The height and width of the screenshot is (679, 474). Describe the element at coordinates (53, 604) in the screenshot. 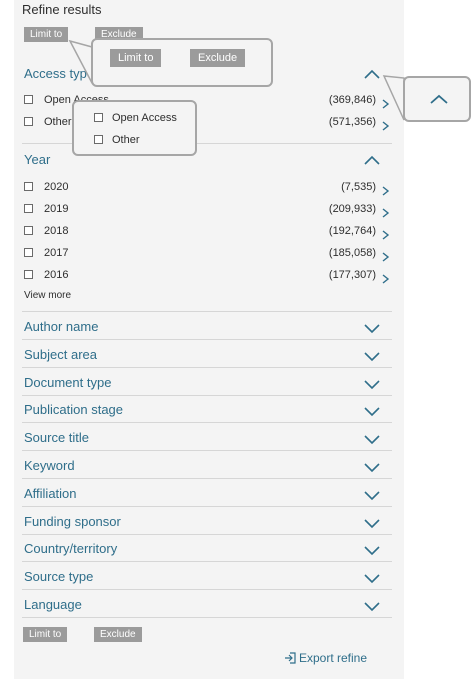

I see `facet-heading: Language` at that location.